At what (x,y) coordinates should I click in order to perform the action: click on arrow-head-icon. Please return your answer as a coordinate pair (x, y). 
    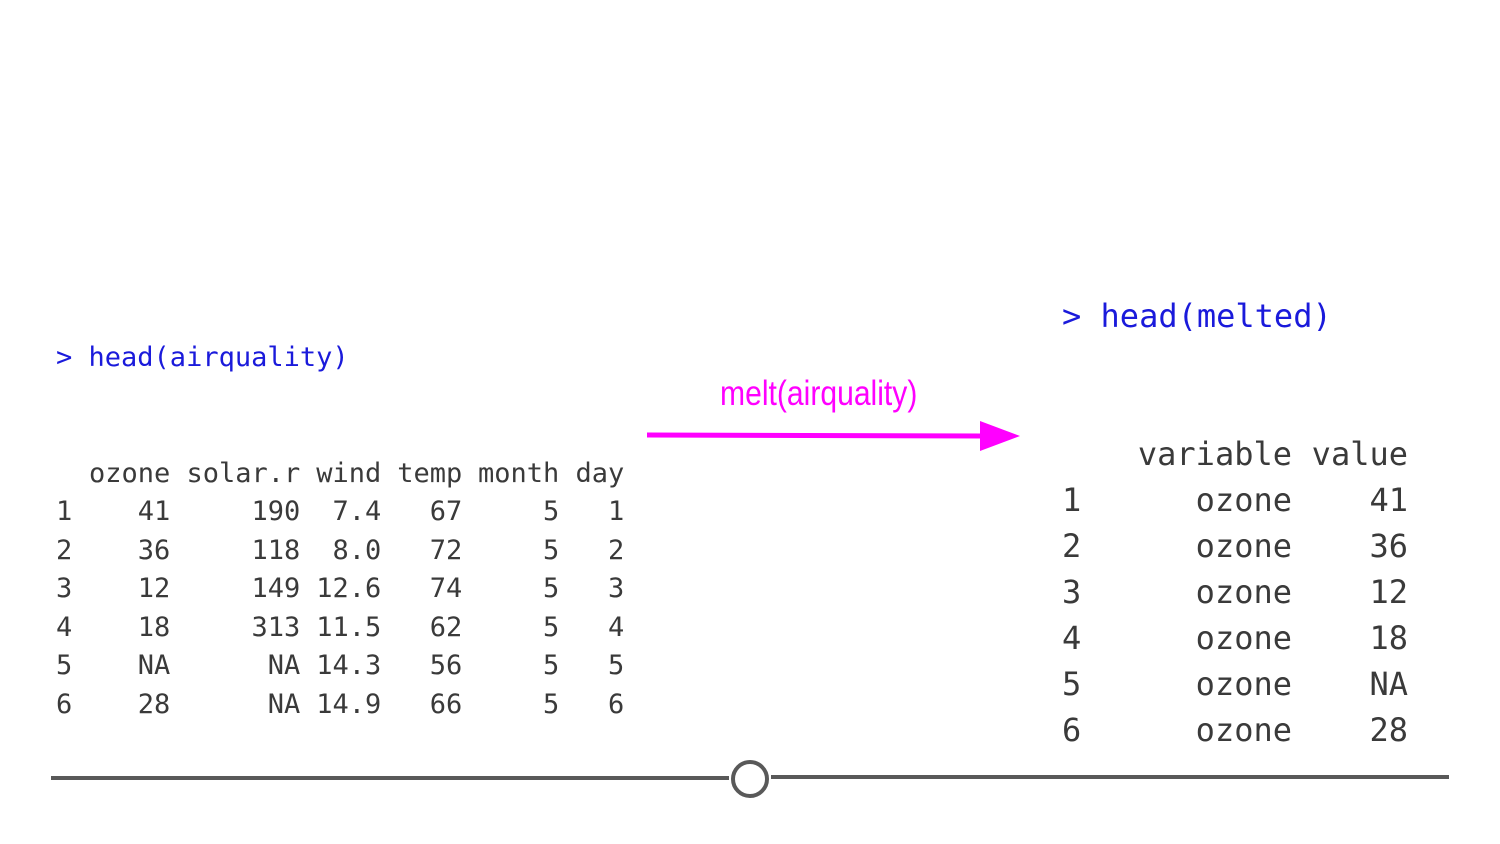
    Looking at the image, I should click on (1000, 436).